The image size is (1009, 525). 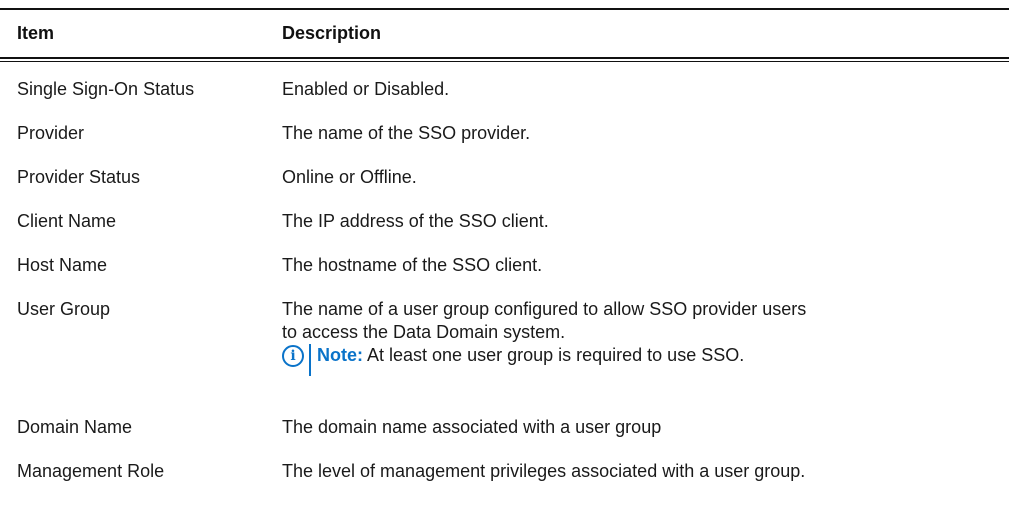 I want to click on table-header-row: Item Description, so click(x=504, y=33).